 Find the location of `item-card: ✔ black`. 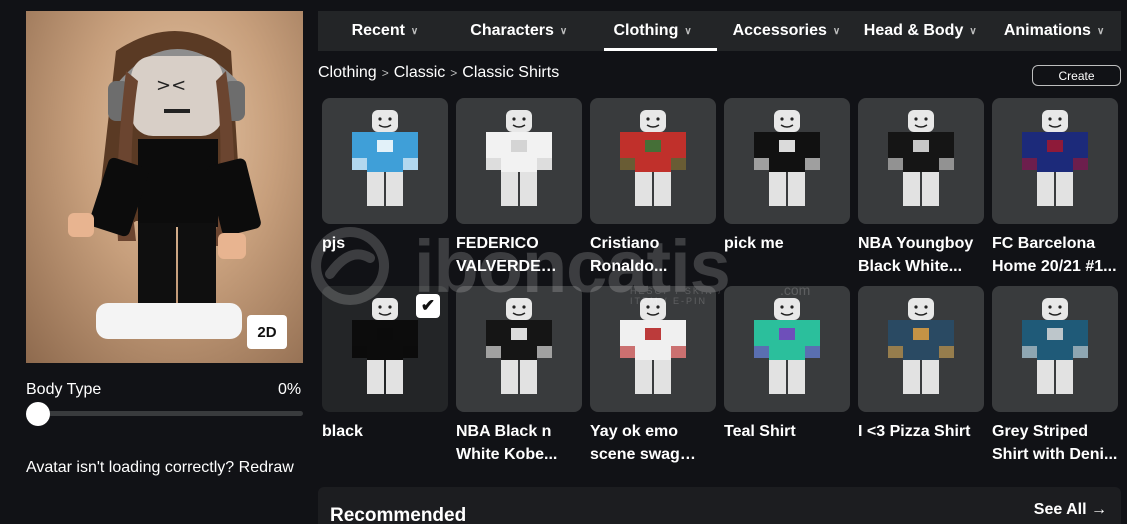

item-card: ✔ black is located at coordinates (385, 380).